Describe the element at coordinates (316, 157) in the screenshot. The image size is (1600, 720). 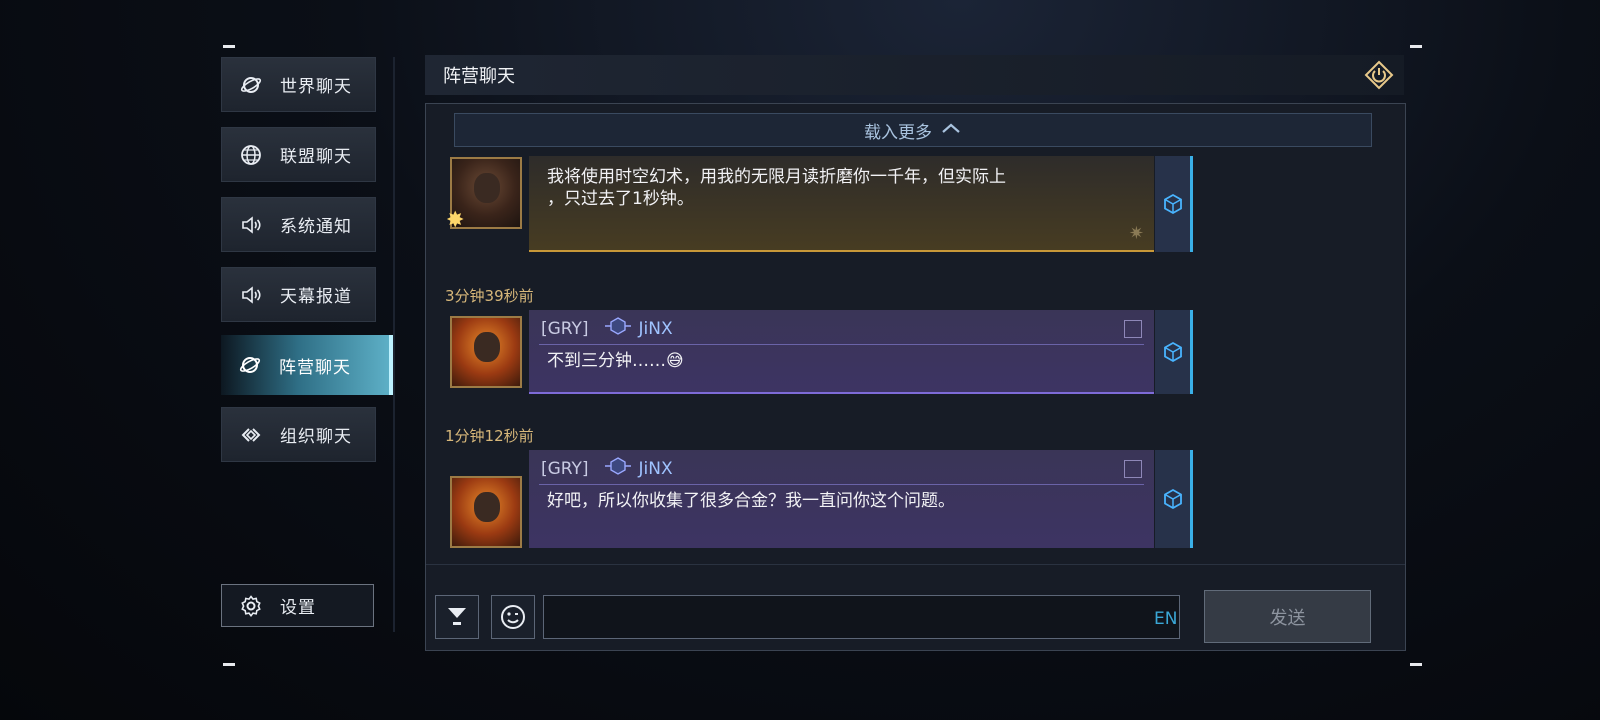
I see `sidebar-item-label: 联盟聊天` at that location.